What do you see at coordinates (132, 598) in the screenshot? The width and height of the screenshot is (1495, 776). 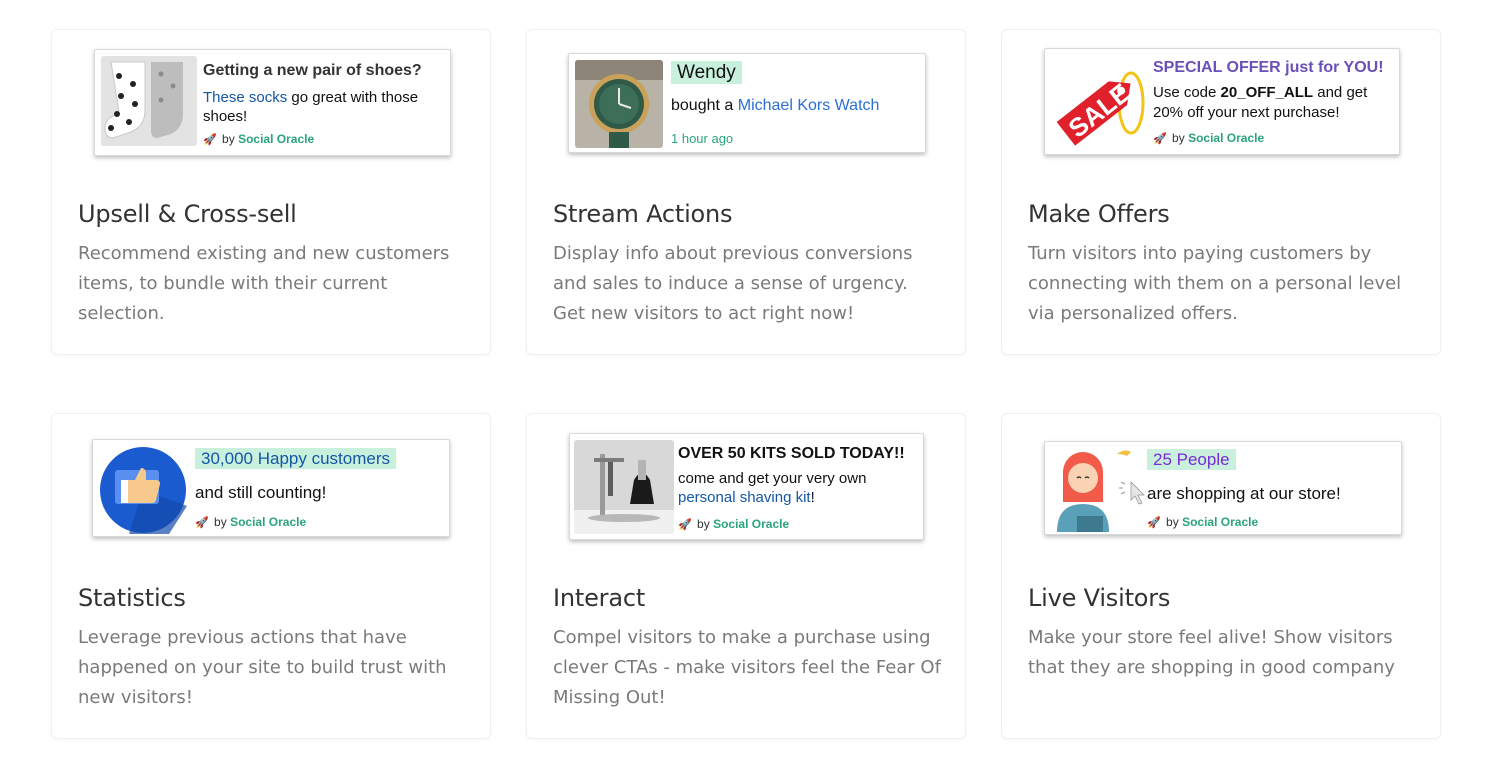 I see `card-title: Statistics` at bounding box center [132, 598].